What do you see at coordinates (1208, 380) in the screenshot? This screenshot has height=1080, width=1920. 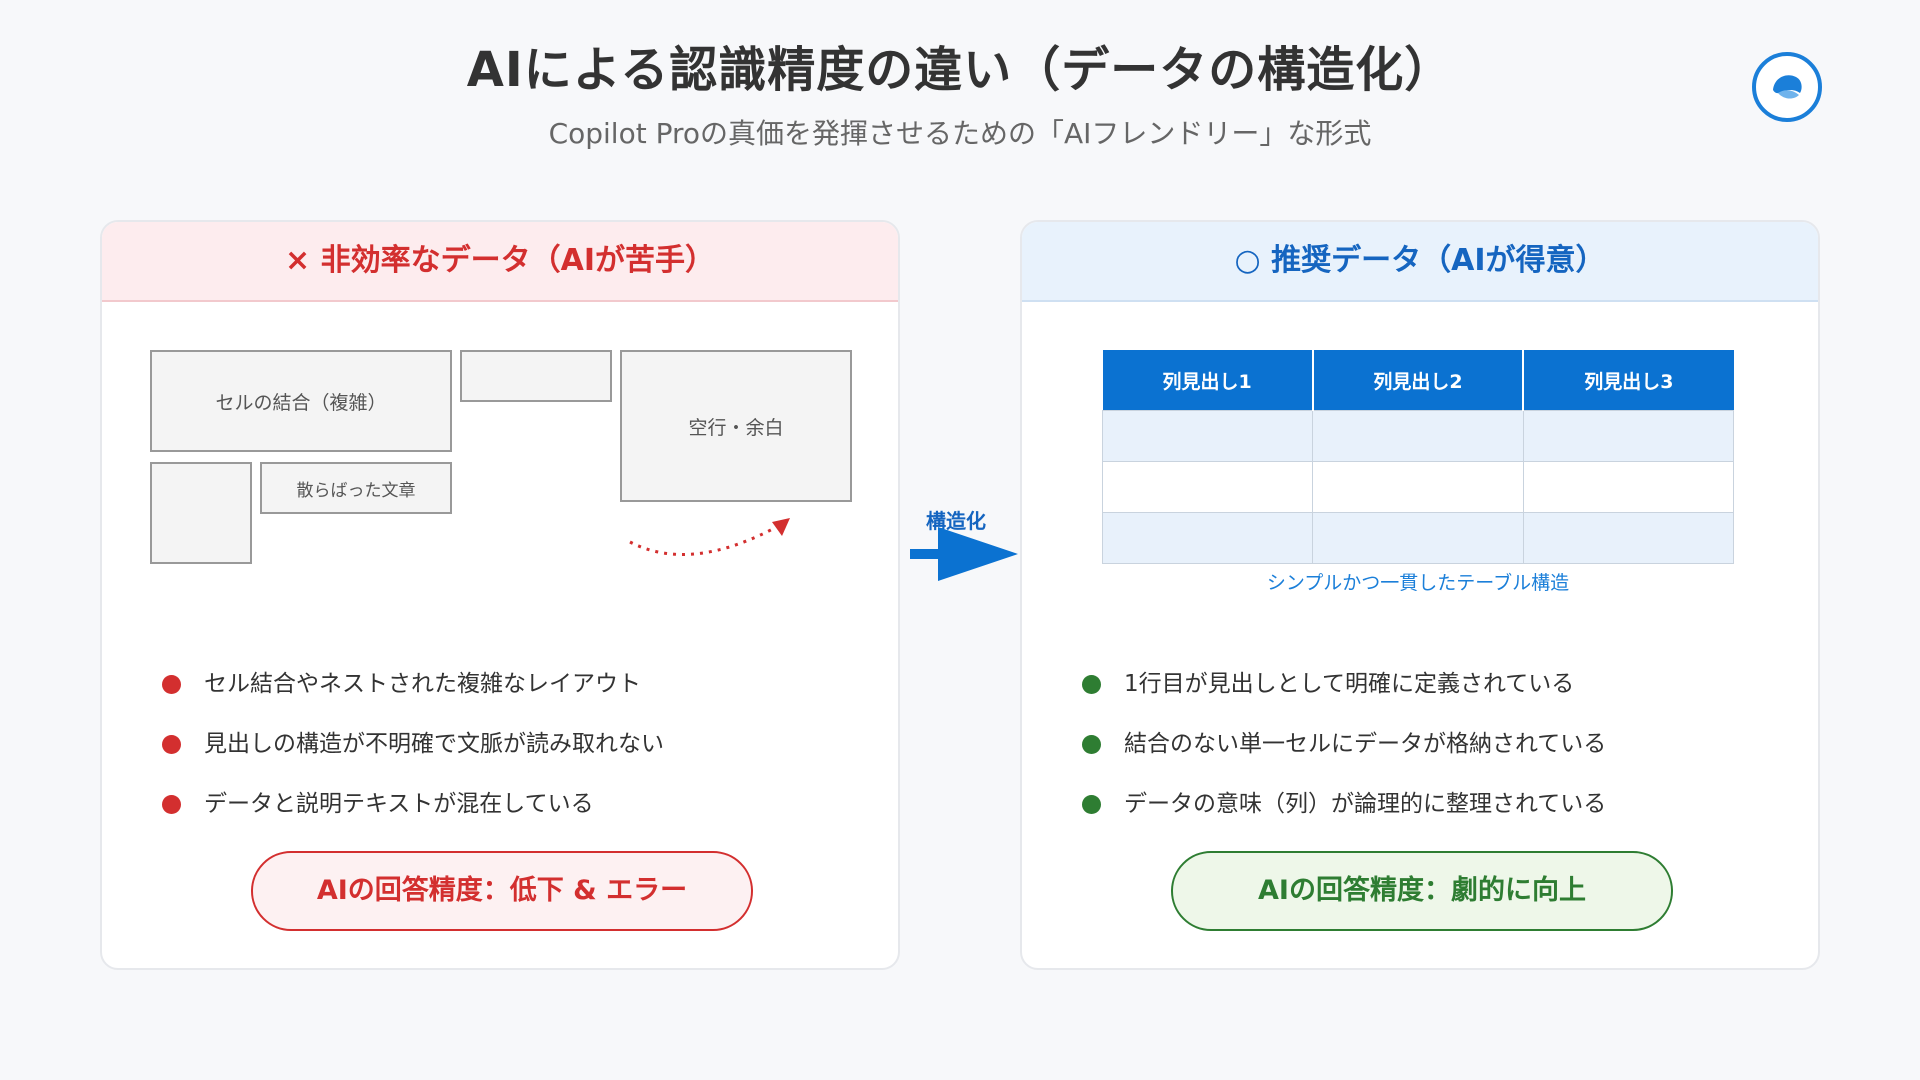 I see `table-header-cell: 列見出し1` at bounding box center [1208, 380].